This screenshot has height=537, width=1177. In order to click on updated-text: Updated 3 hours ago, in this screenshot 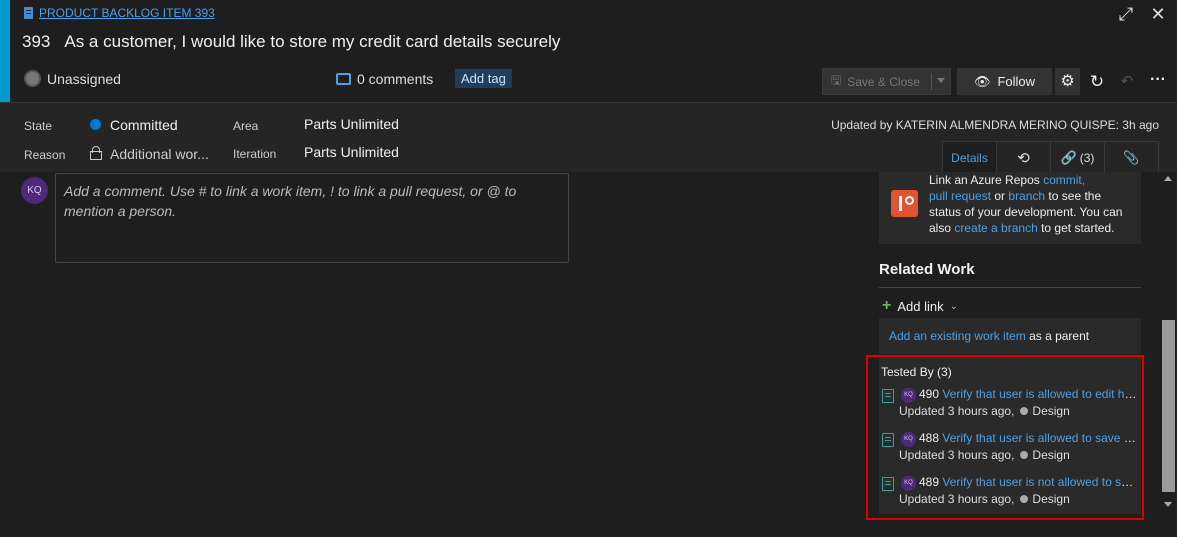, I will do `click(957, 499)`.